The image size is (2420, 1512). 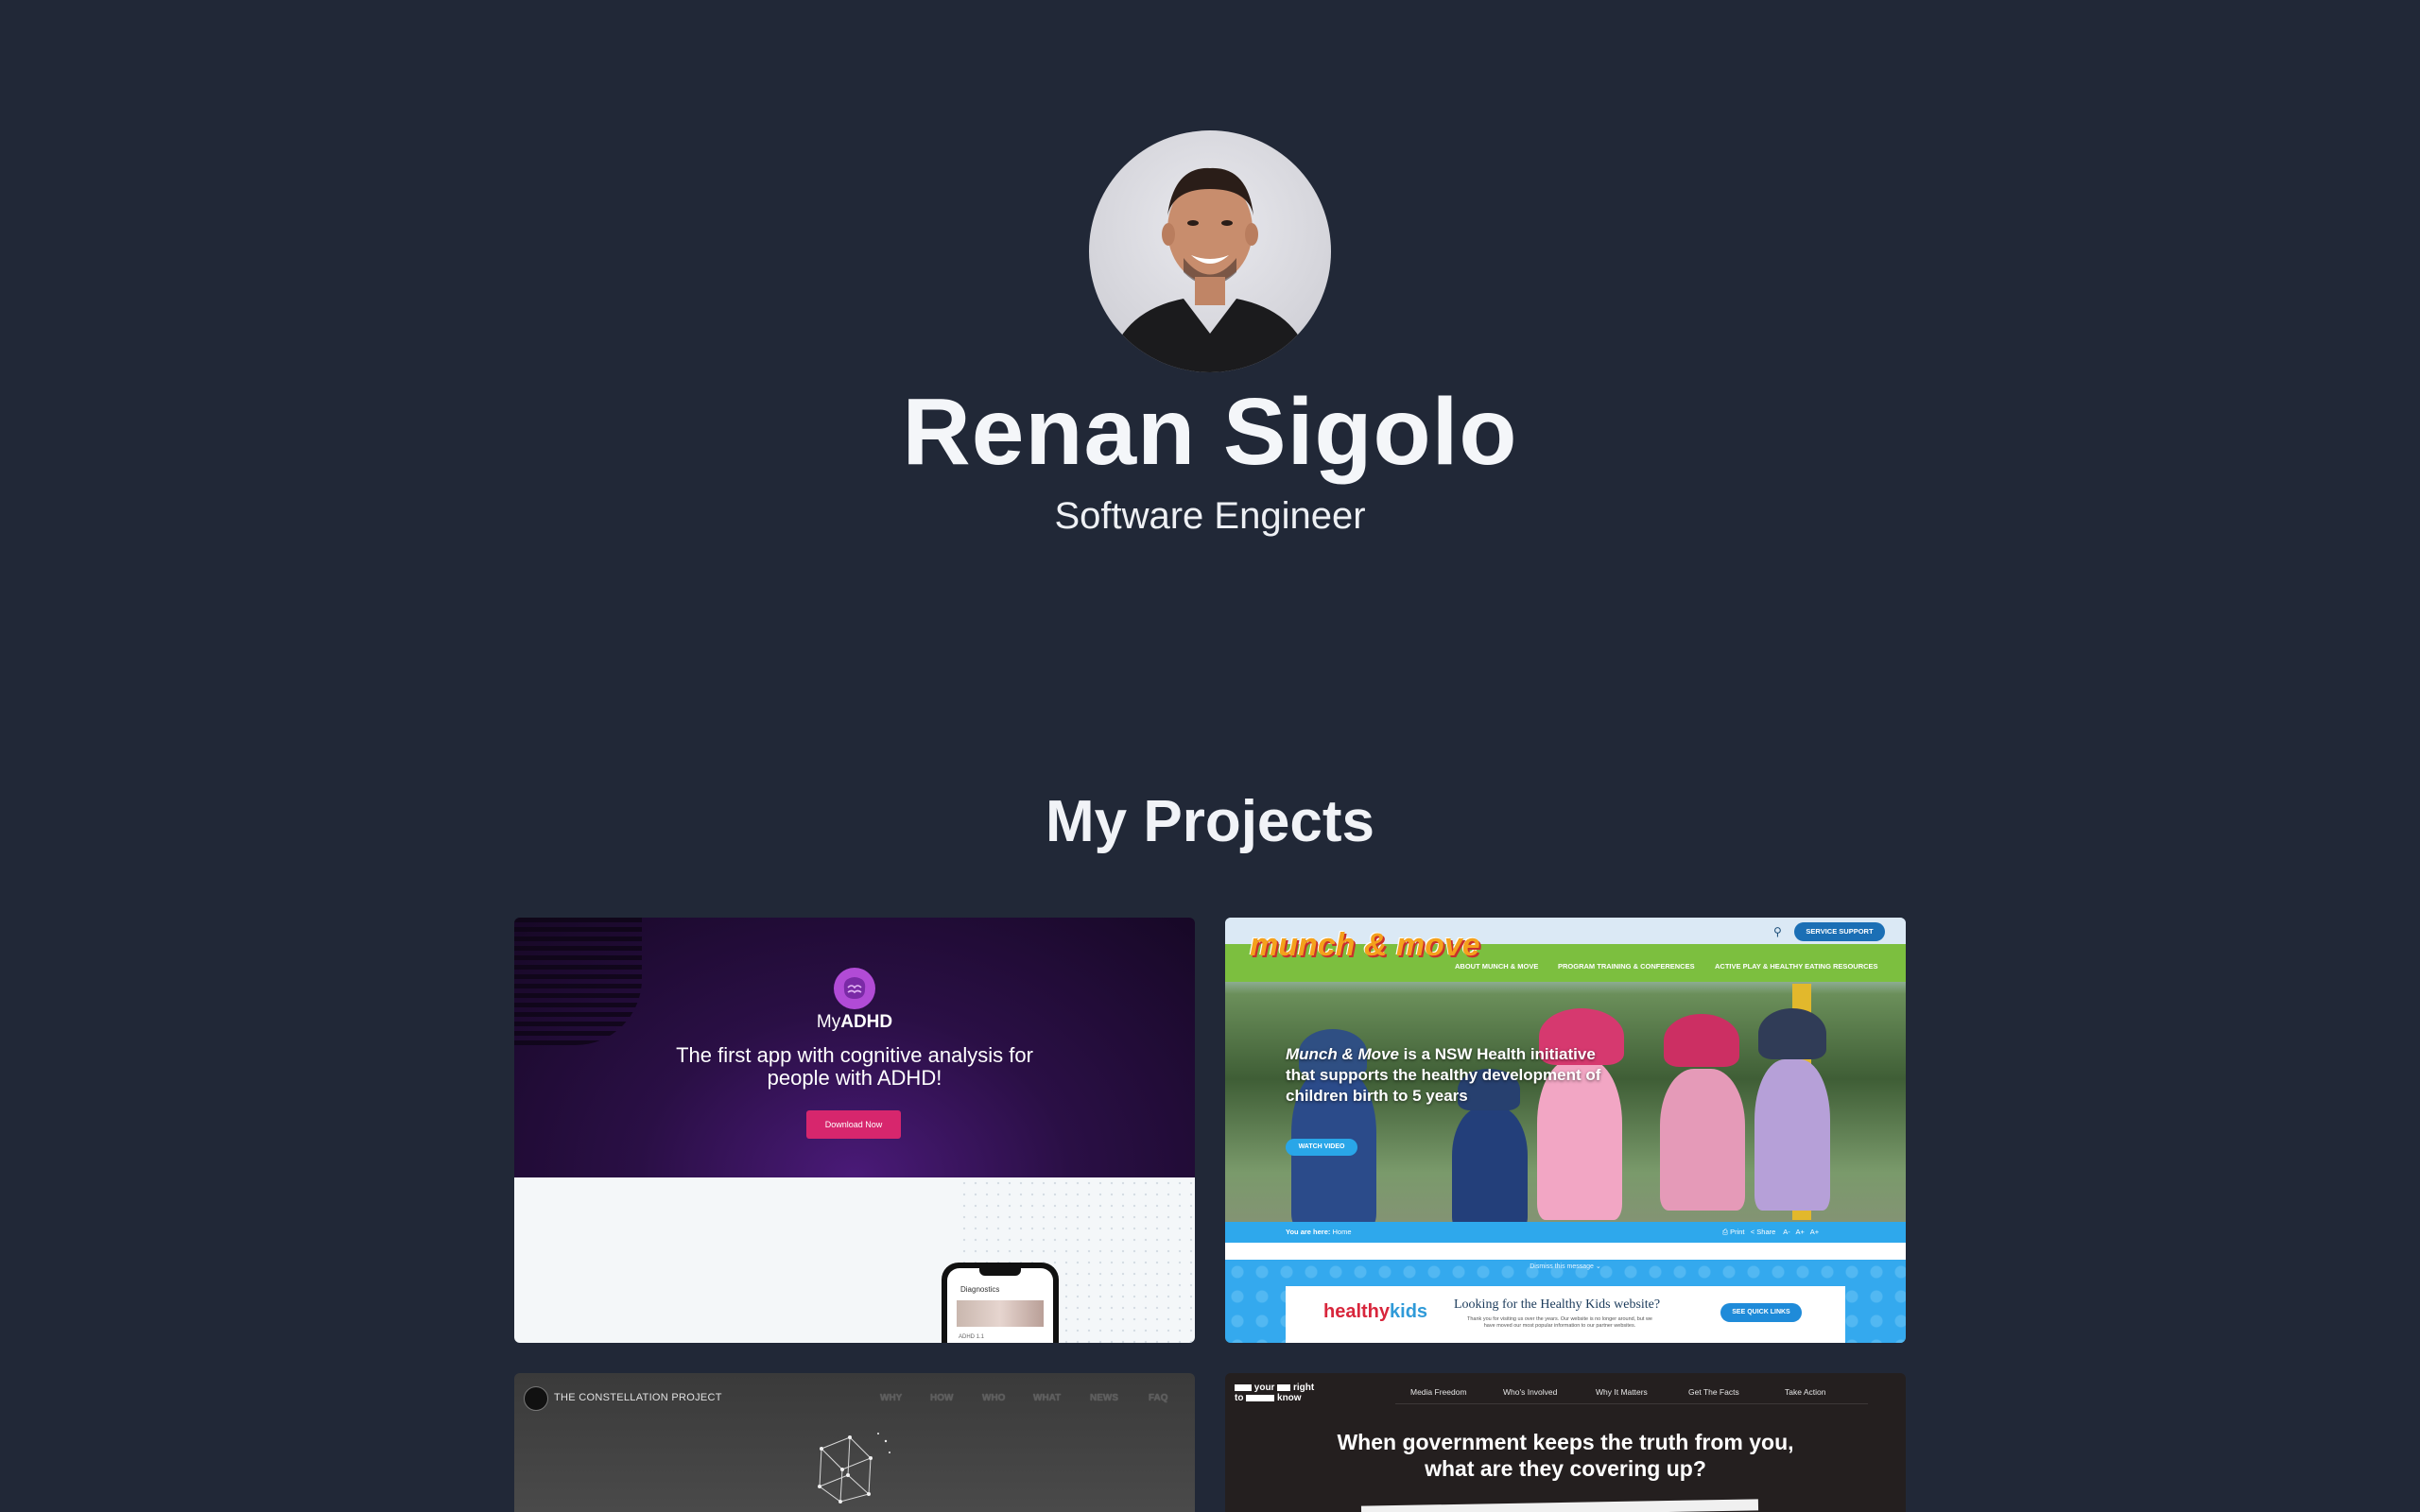 I want to click on project-preview-lower: Diagnostics ADHD 1.1, so click(x=854, y=1260).